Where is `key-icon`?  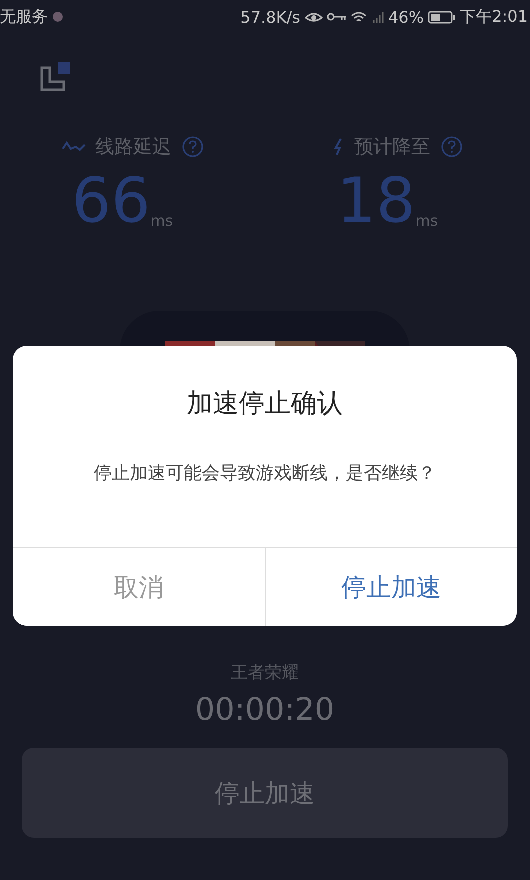
key-icon is located at coordinates (336, 17).